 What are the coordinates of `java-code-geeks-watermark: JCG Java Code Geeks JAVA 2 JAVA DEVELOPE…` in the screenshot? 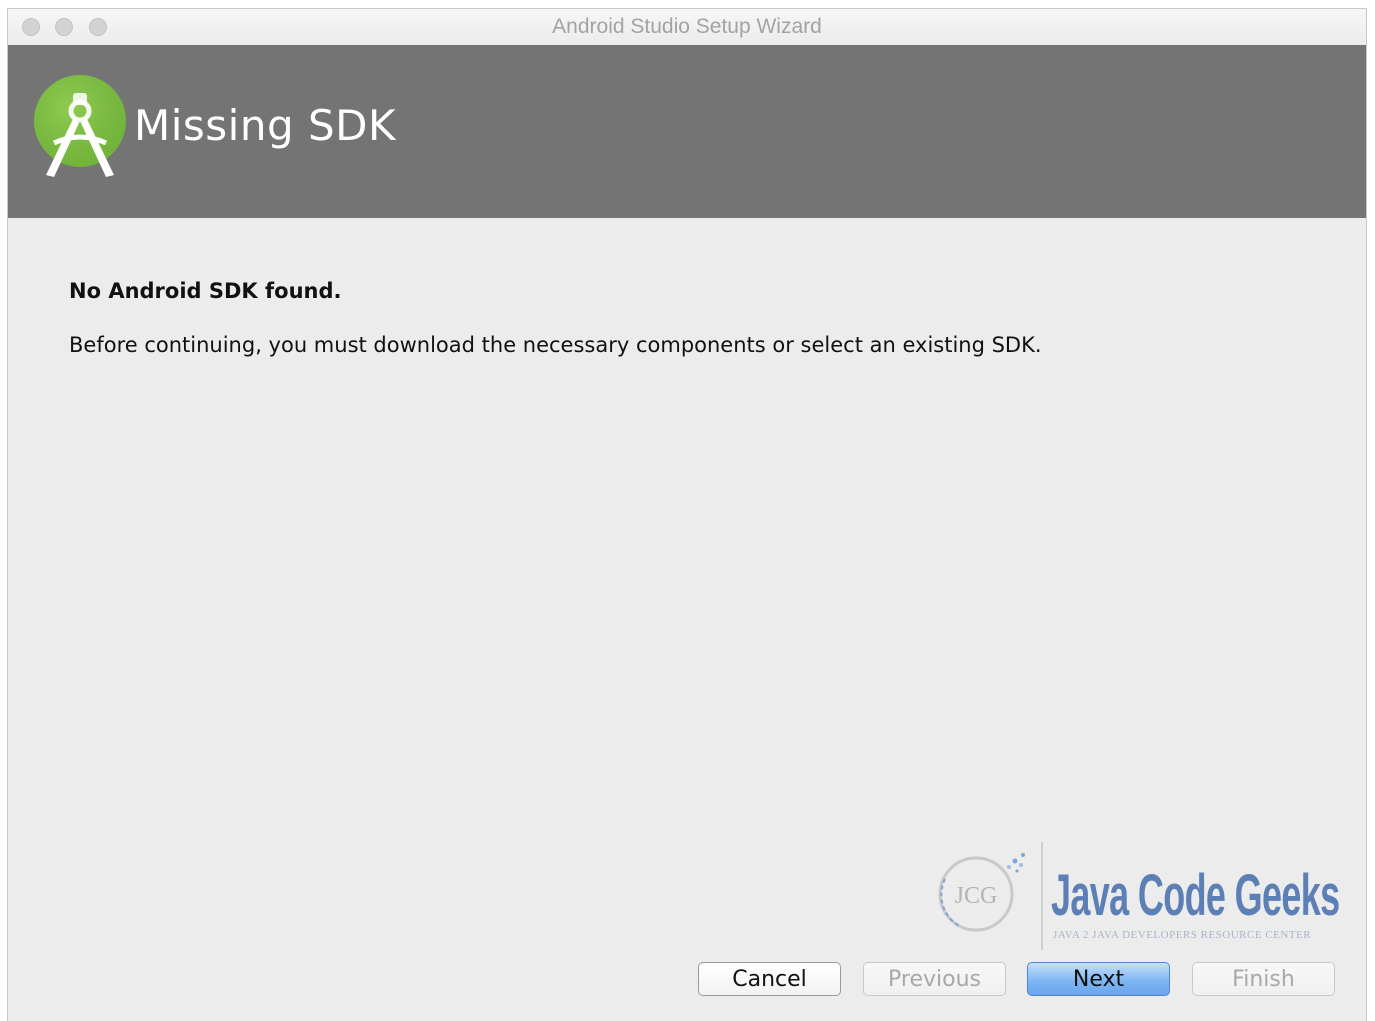 It's located at (1133, 892).